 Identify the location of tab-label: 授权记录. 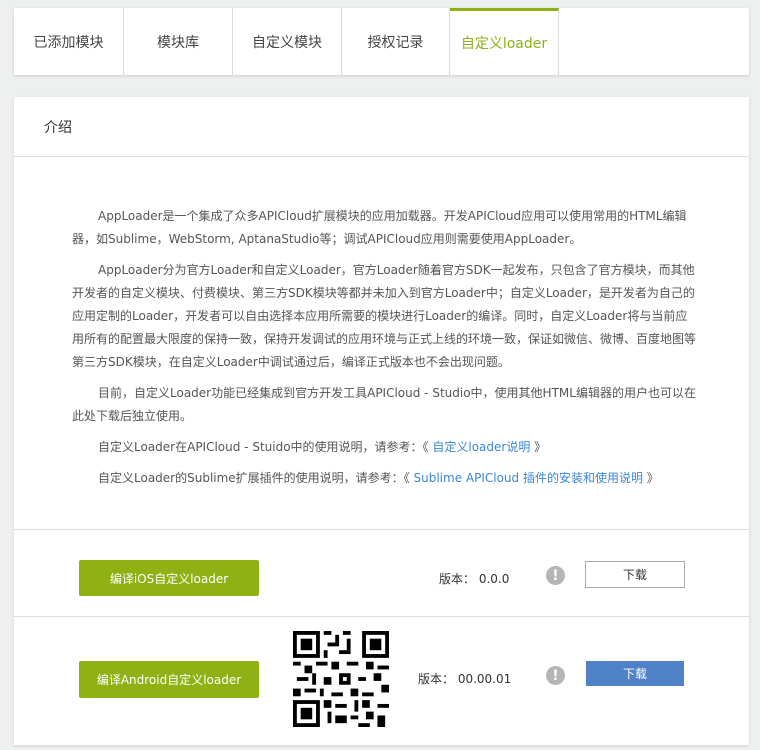
(395, 42).